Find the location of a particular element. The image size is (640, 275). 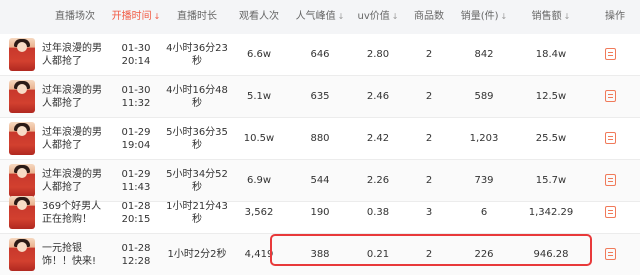

start-time: 01-28 20:15 is located at coordinates (136, 212).